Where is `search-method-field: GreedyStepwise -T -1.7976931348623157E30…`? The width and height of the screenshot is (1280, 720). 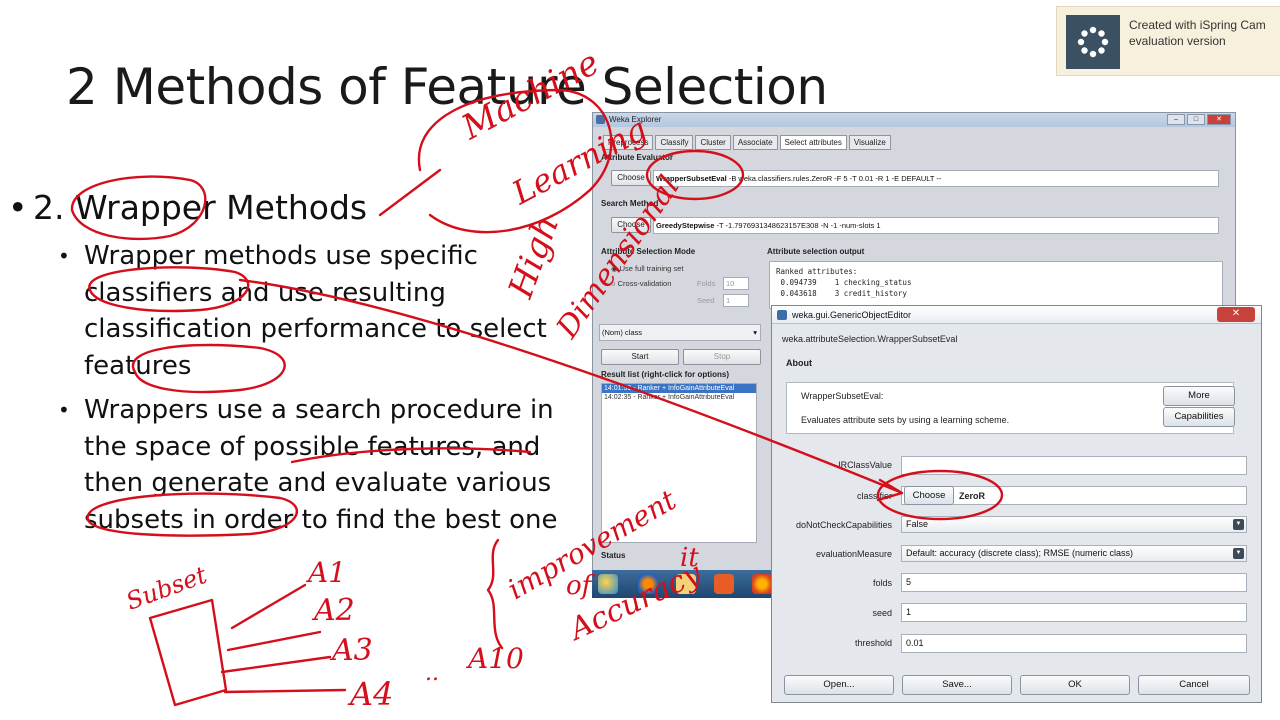
search-method-field: GreedyStepwise -T -1.7976931348623157E30… is located at coordinates (936, 225).